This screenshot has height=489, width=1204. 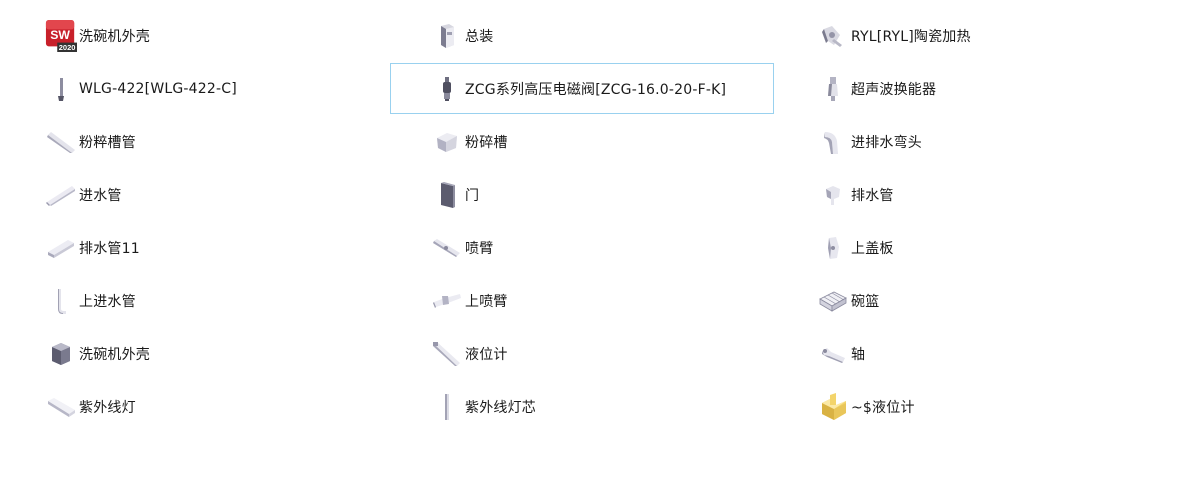 I want to click on file-name: 轴, so click(x=858, y=354).